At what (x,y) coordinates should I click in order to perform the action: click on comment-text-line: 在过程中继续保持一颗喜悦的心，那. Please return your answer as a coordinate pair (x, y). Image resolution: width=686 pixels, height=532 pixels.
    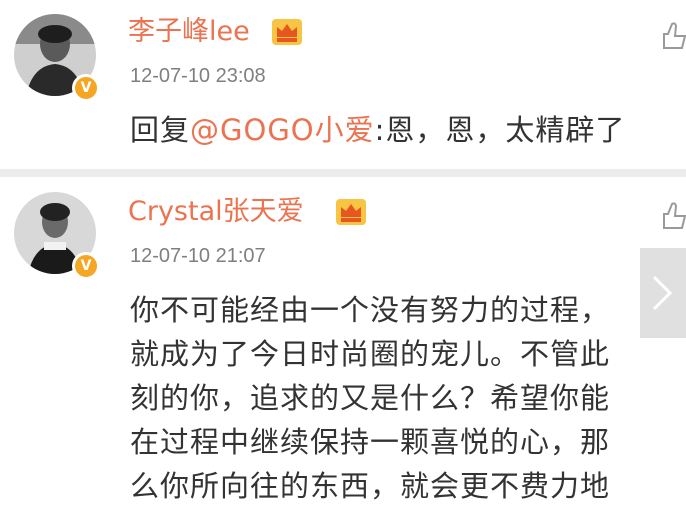
    Looking at the image, I should click on (370, 442).